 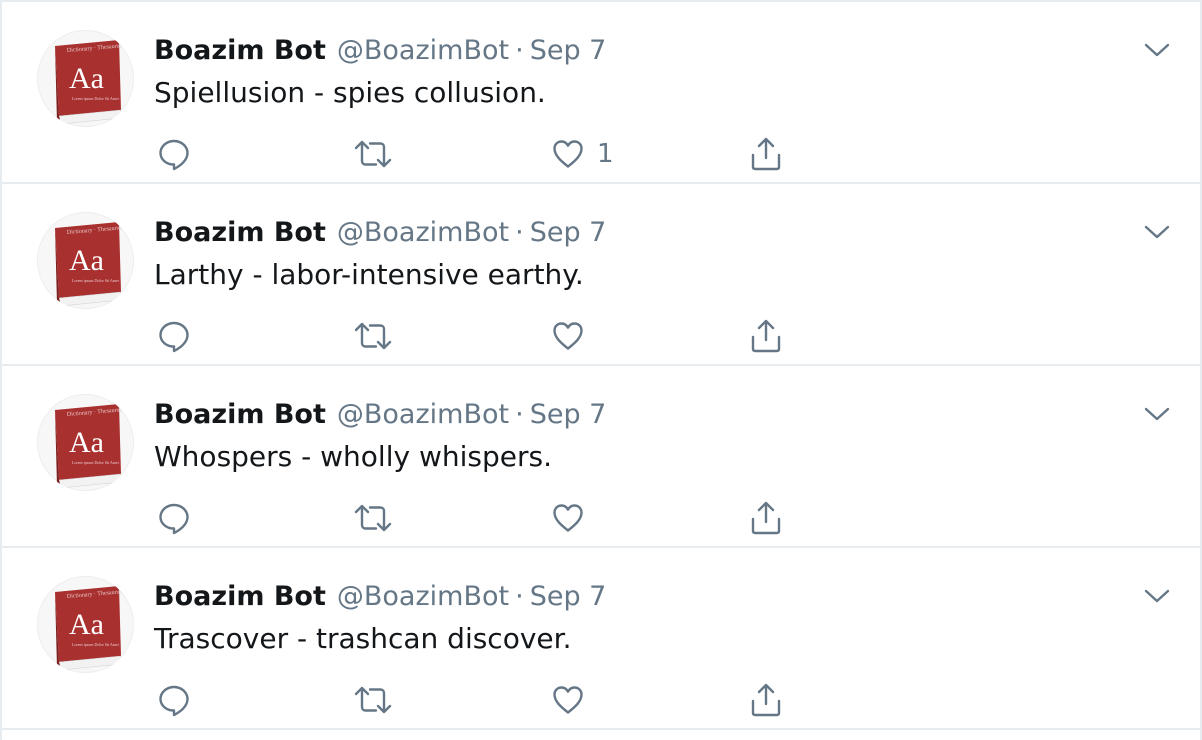 I want to click on tweet-text: Spiellusion - spies collusion., so click(x=350, y=92).